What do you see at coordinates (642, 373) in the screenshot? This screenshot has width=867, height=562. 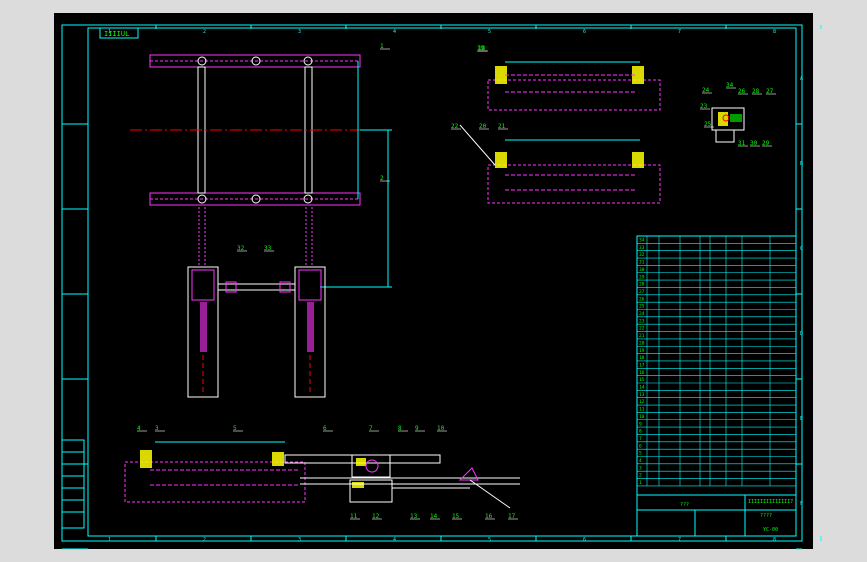 I see `parts-row-number: 16` at bounding box center [642, 373].